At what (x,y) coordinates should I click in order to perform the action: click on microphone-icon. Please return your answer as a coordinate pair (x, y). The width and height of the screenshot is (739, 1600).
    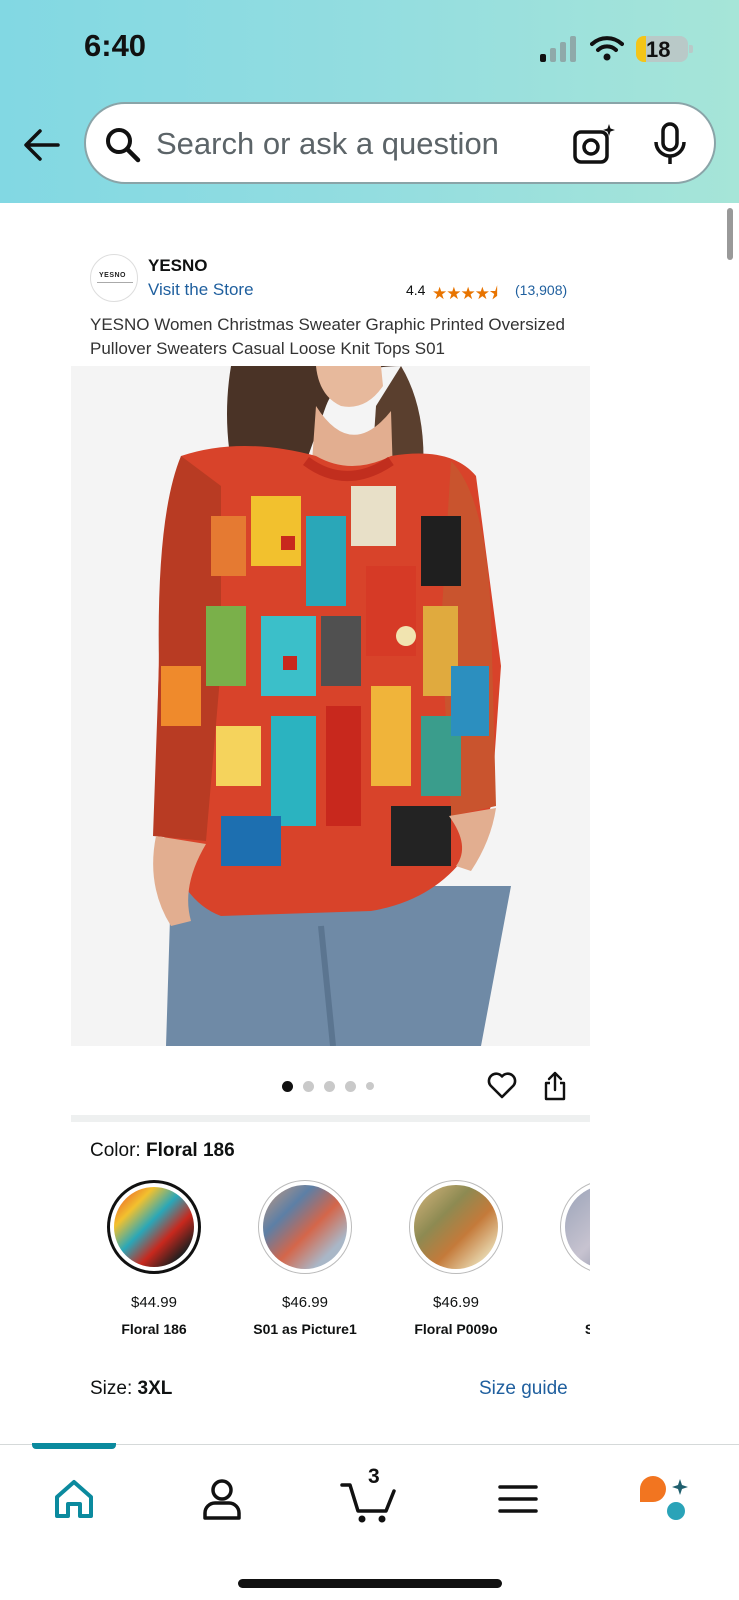
    Looking at the image, I should click on (670, 144).